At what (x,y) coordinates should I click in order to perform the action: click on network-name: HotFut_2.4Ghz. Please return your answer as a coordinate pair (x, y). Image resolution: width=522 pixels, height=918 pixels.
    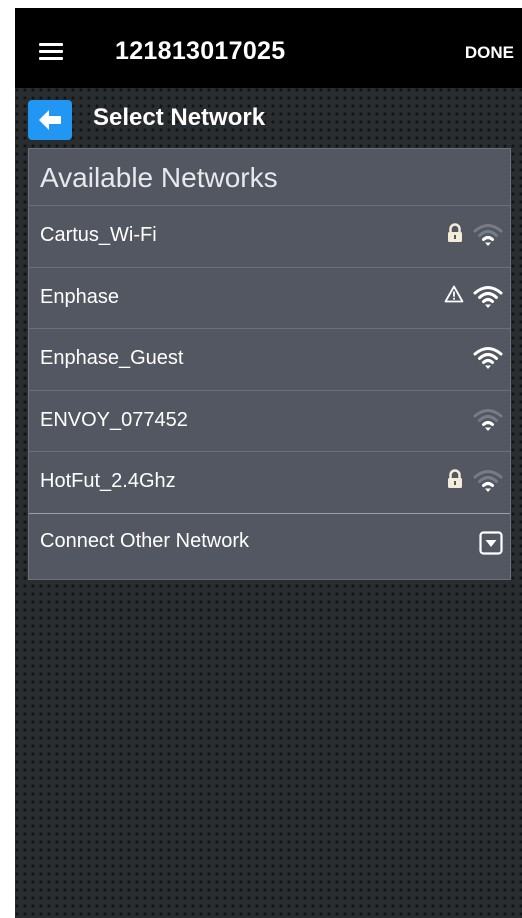
    Looking at the image, I should click on (108, 481).